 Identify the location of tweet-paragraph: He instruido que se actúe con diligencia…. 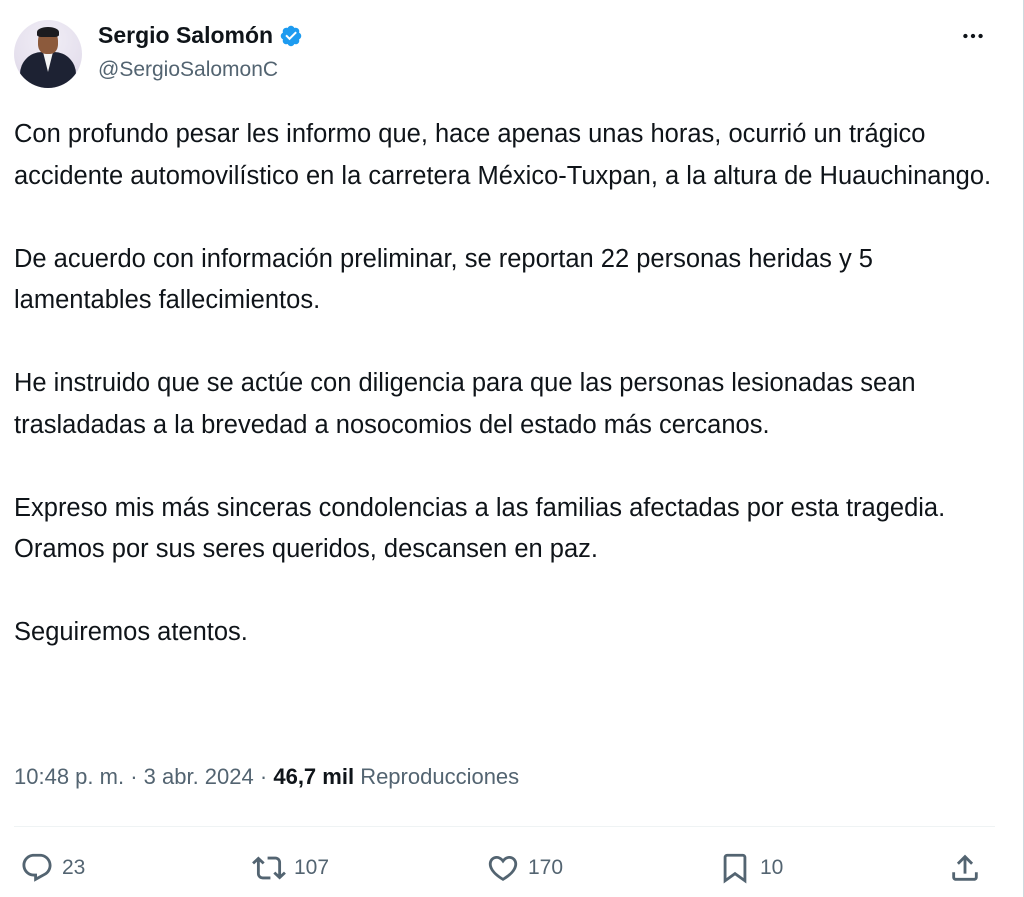
(465, 404).